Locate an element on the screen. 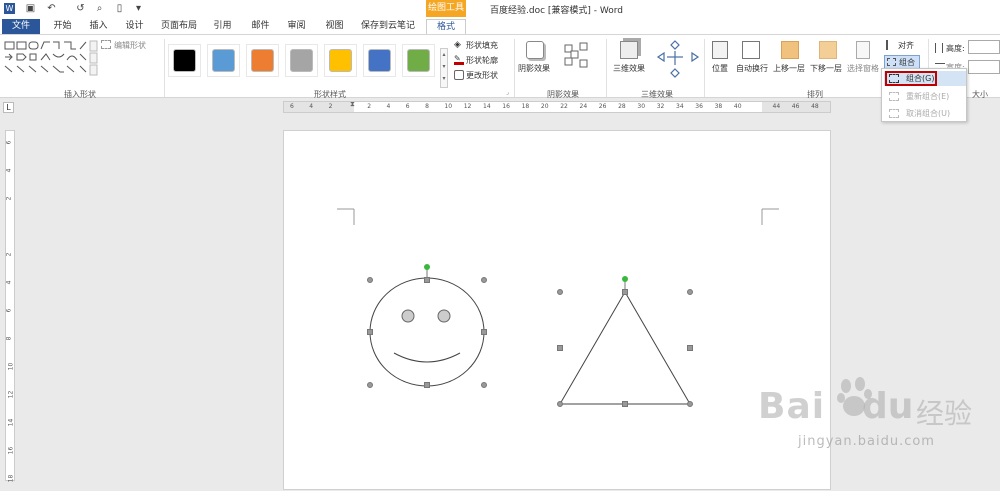 This screenshot has width=1000, height=491. undo-icon: ↶ is located at coordinates (51, 8).